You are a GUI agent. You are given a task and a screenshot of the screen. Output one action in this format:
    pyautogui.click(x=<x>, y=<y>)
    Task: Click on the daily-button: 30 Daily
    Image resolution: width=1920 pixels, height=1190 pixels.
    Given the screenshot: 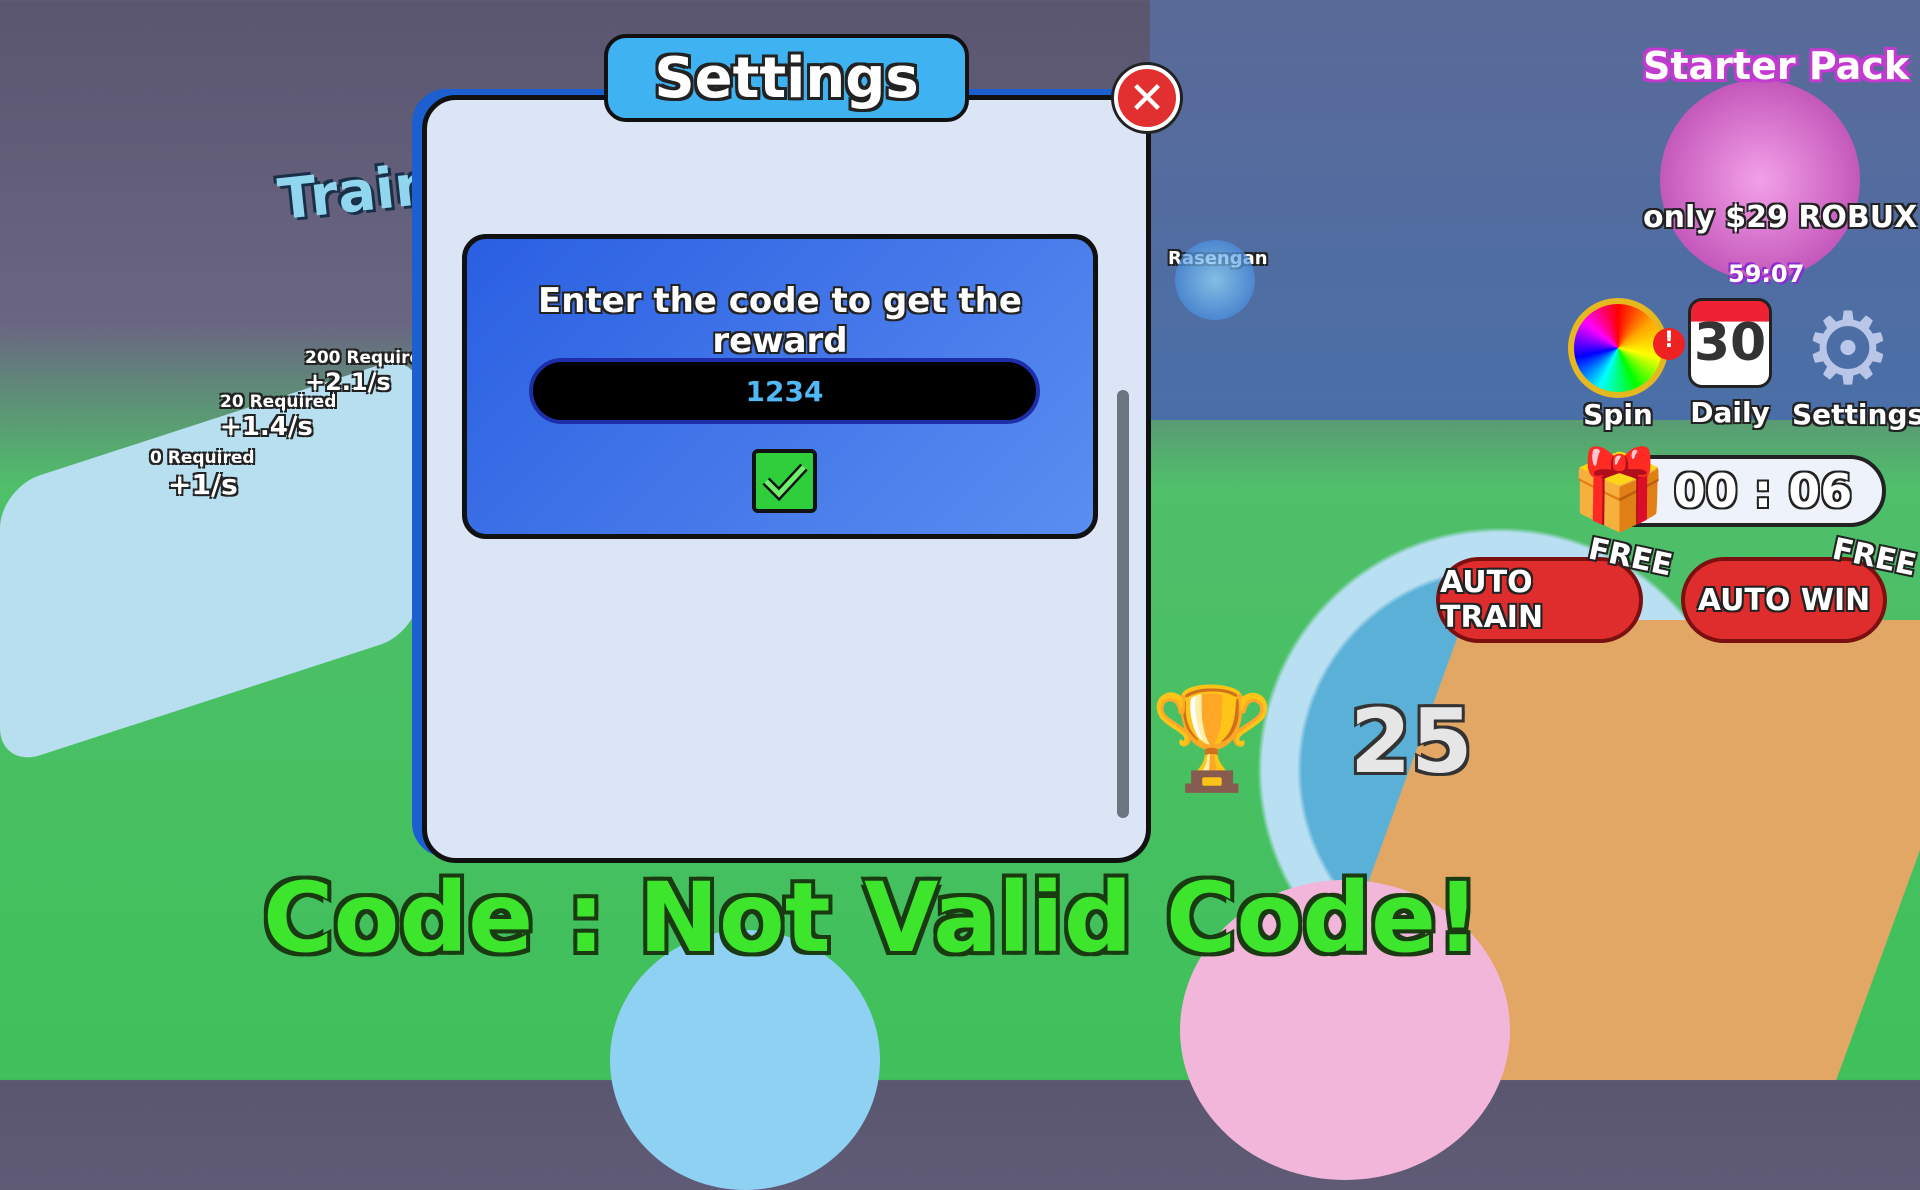 What is the action you would take?
    pyautogui.click(x=1730, y=363)
    